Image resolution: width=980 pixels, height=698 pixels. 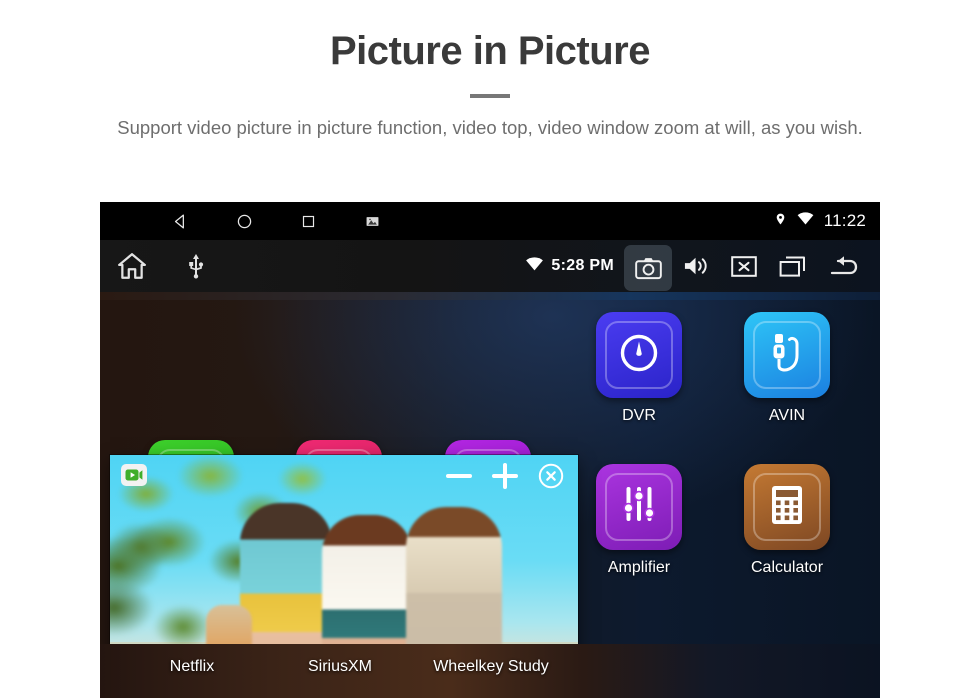 I want to click on pip-zoom-in-button, so click(x=505, y=476).